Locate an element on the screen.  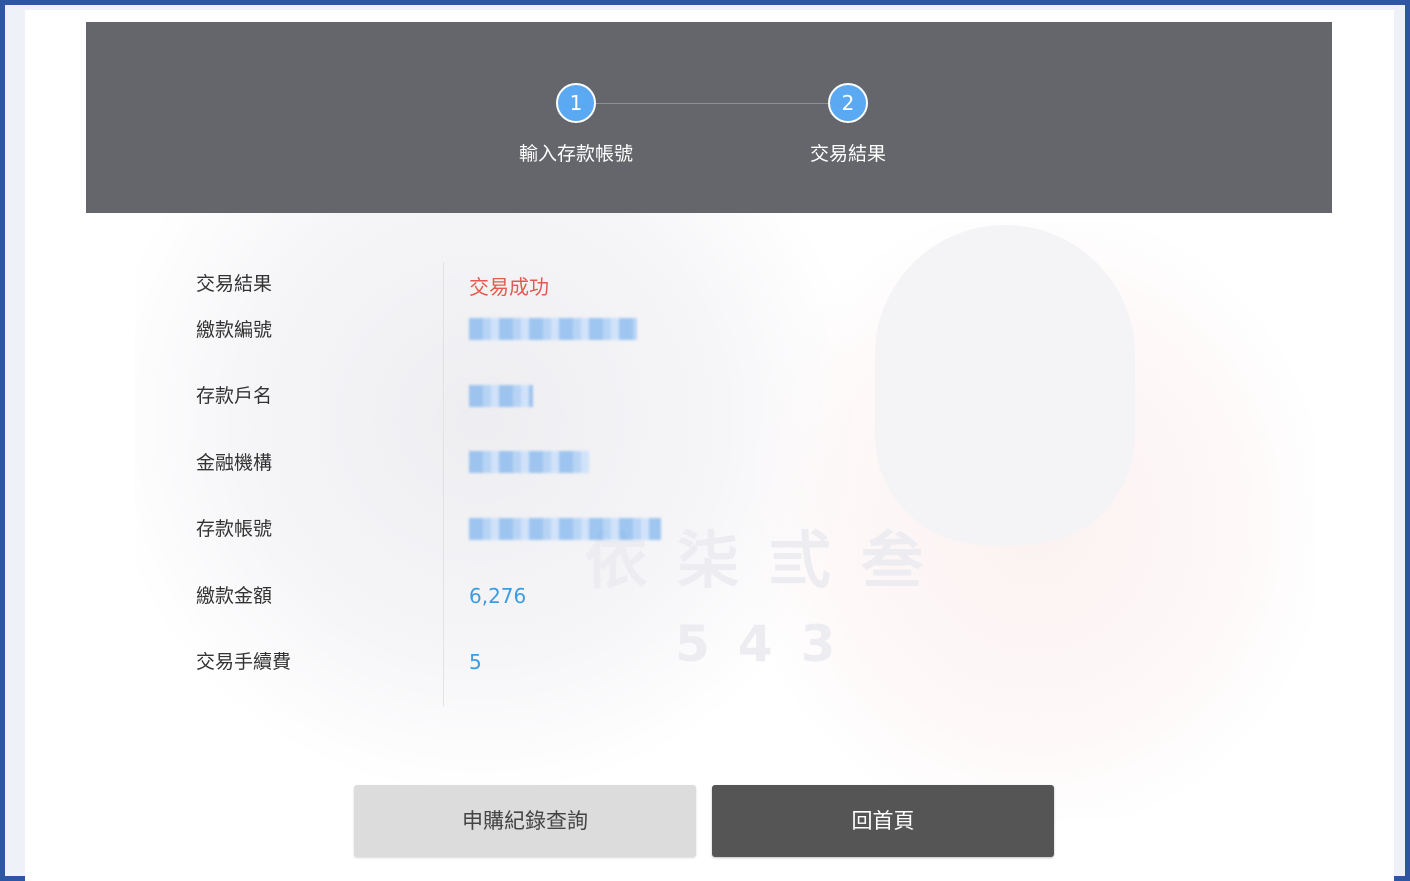
result-label: 交易結果 is located at coordinates (234, 284).